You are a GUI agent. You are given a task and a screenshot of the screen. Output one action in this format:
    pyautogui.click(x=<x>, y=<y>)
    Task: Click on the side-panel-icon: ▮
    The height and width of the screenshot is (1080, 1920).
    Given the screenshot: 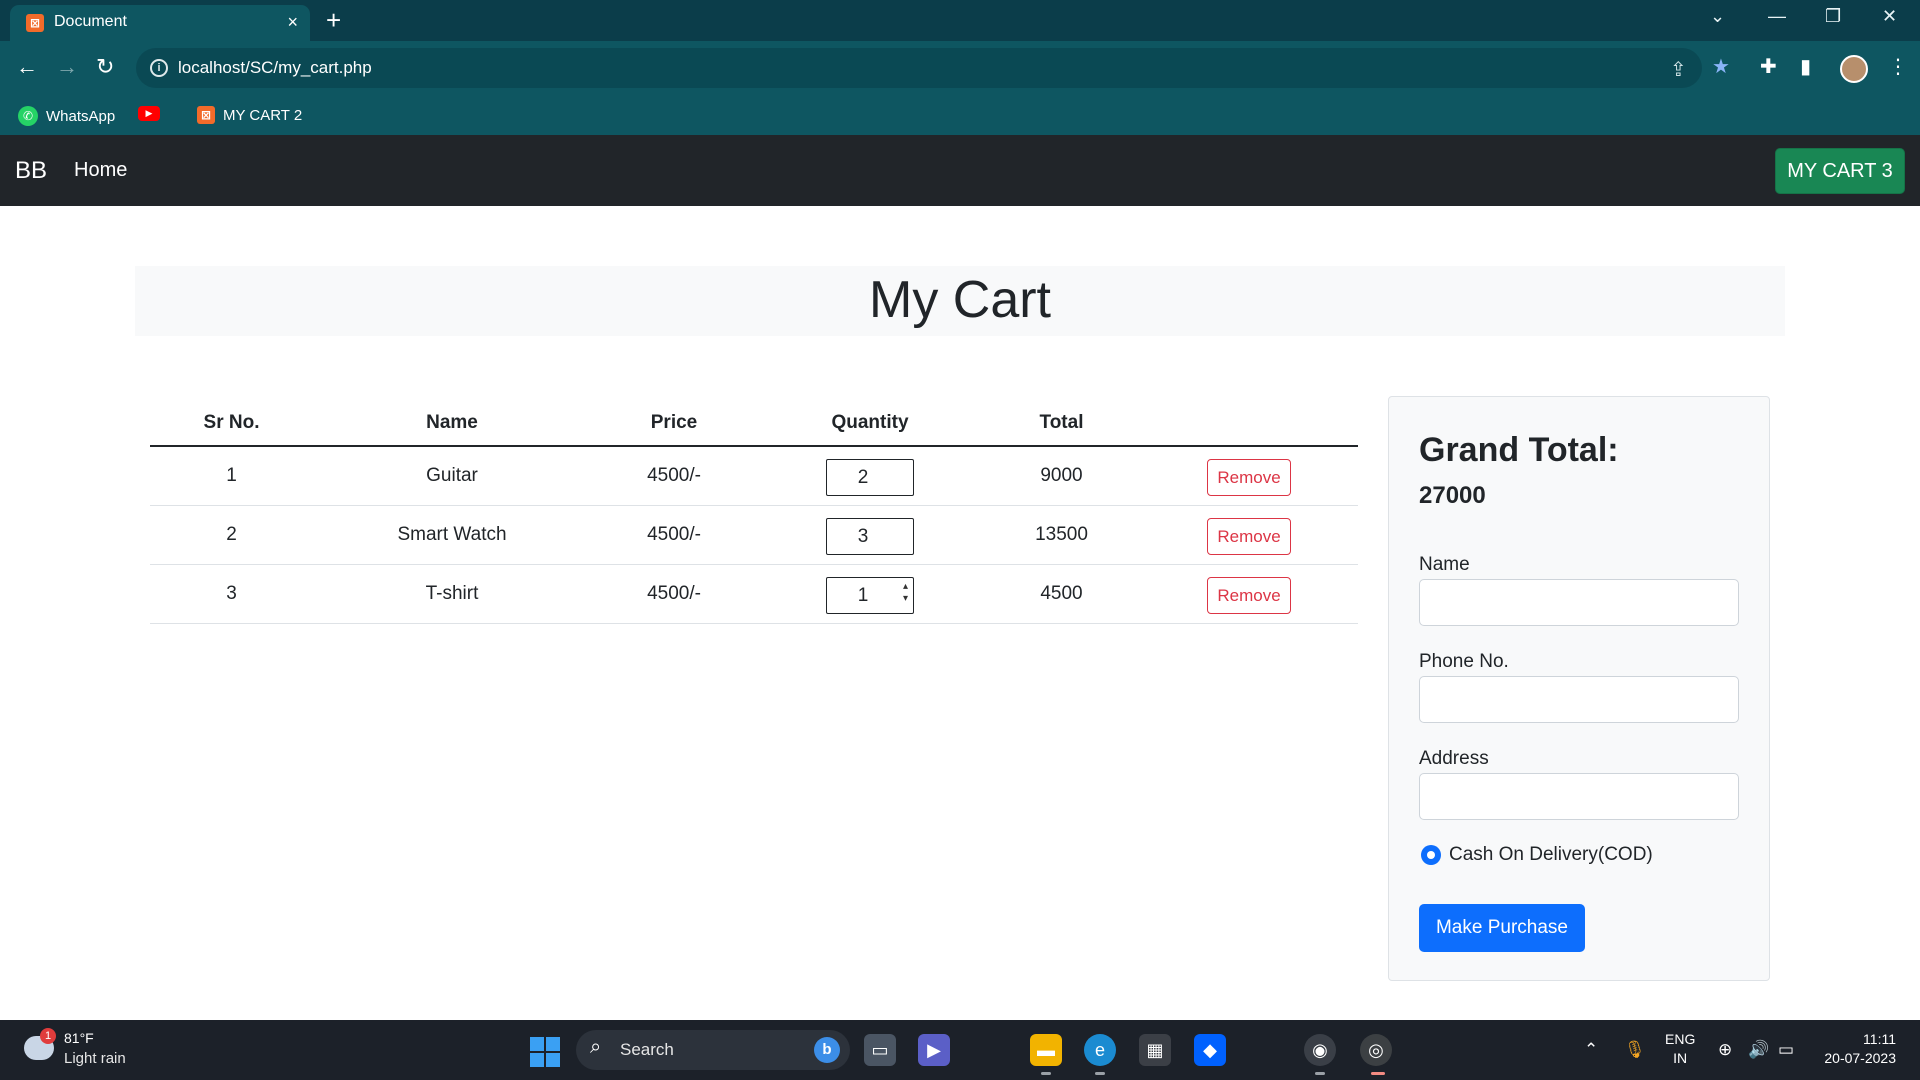 What is the action you would take?
    pyautogui.click(x=1805, y=67)
    